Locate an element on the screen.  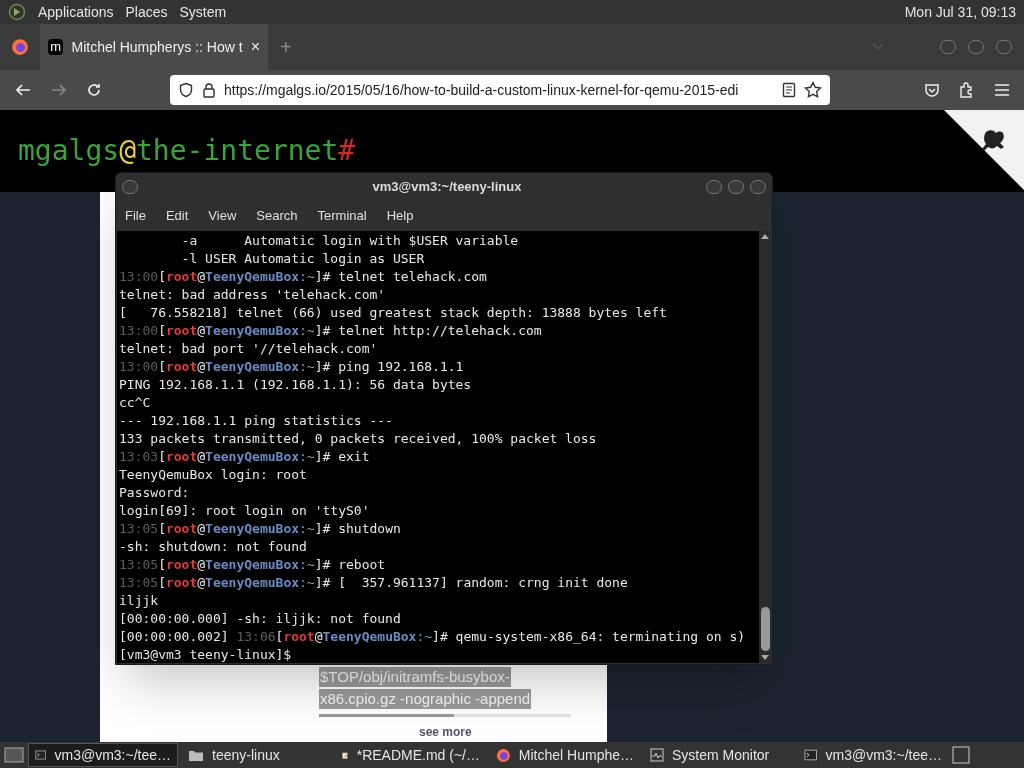
tab-title: Mitchel Humpherys :: How t is located at coordinates (157, 47).